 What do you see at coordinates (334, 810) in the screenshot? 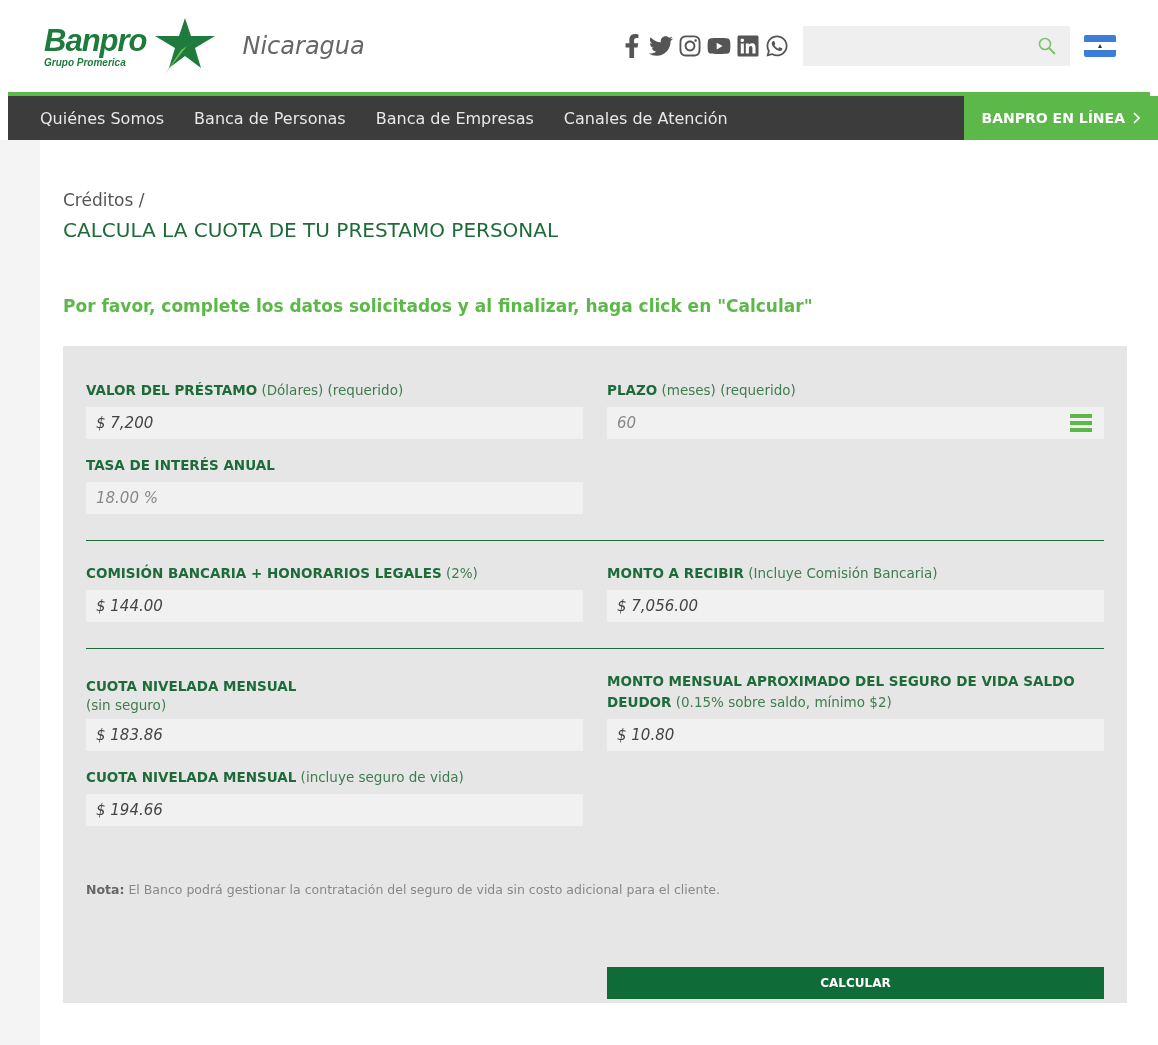
I see `input-field: $ 194.66` at bounding box center [334, 810].